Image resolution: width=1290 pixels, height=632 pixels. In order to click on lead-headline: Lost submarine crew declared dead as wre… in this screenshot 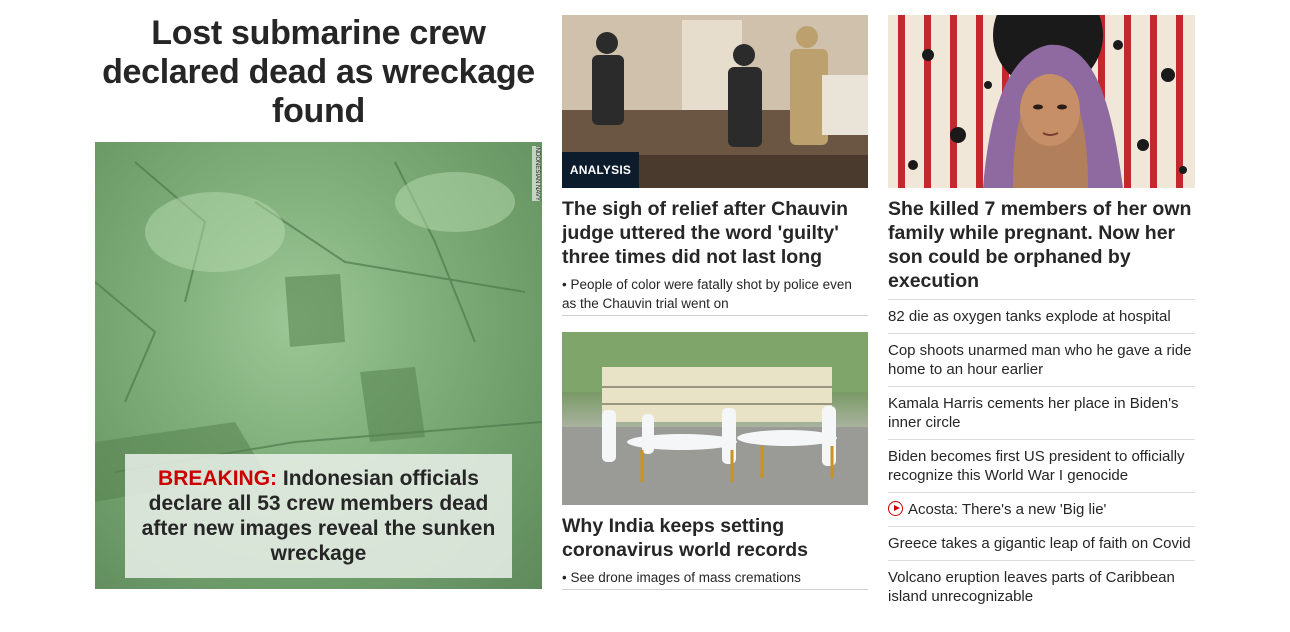, I will do `click(318, 78)`.